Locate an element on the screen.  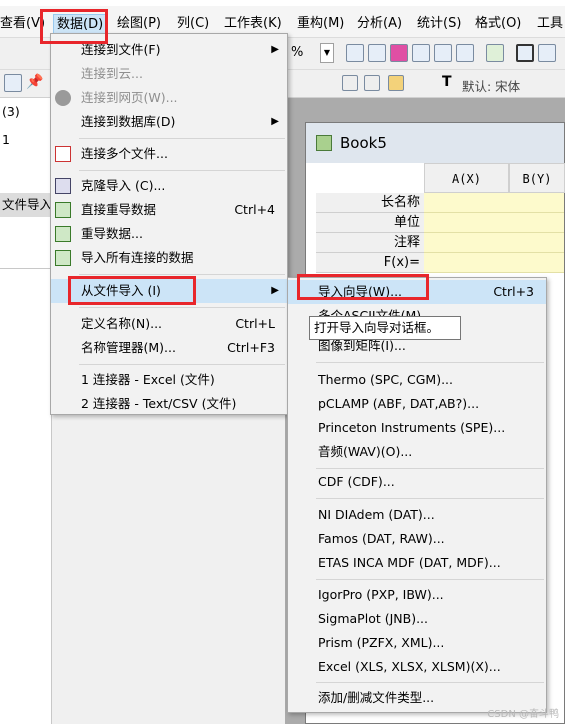
font-name: 默认: 宋体 is located at coordinates (491, 85).